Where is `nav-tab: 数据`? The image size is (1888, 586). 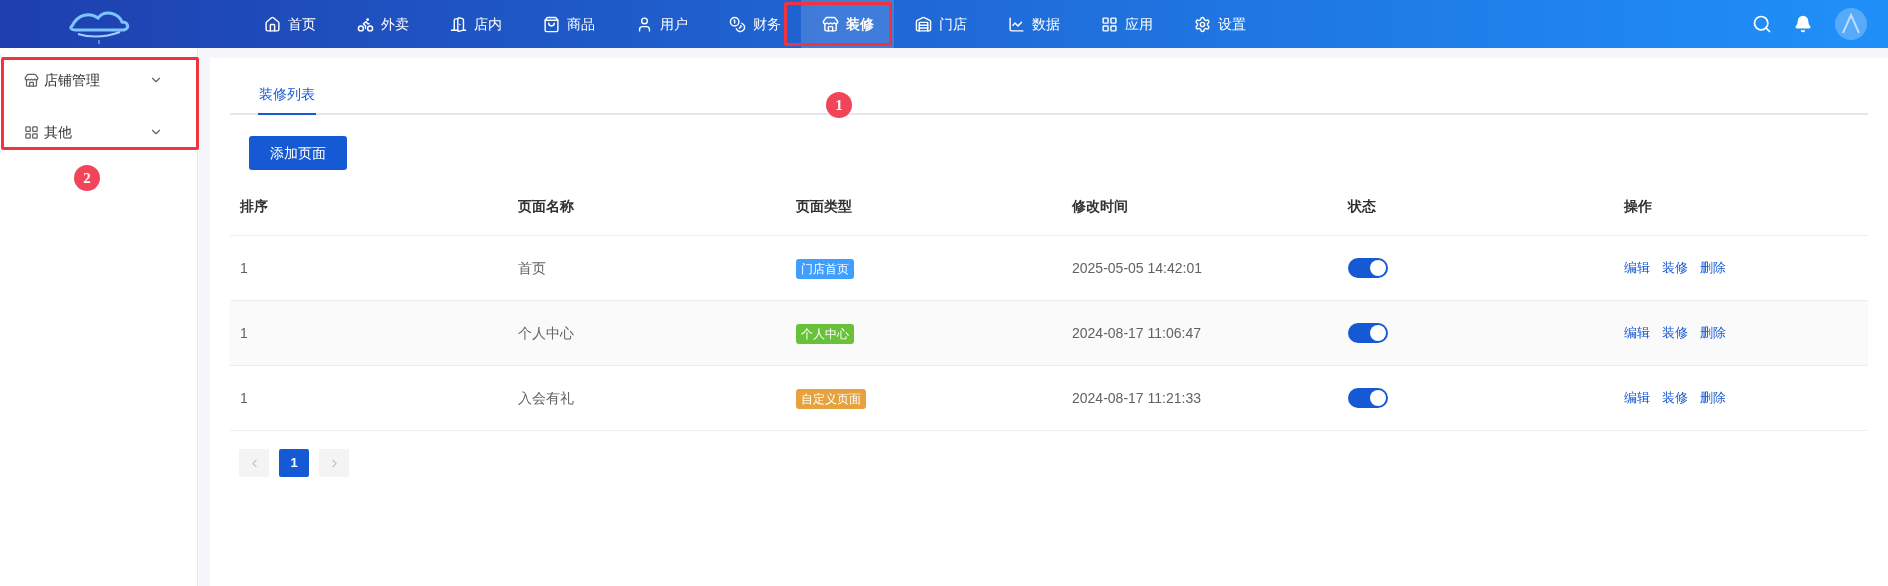 nav-tab: 数据 is located at coordinates (1033, 24).